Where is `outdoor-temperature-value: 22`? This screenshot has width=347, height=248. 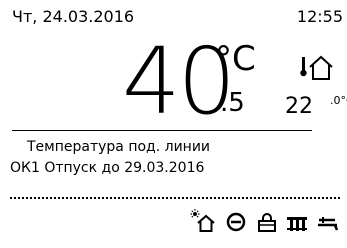 outdoor-temperature-value: 22 is located at coordinates (299, 106).